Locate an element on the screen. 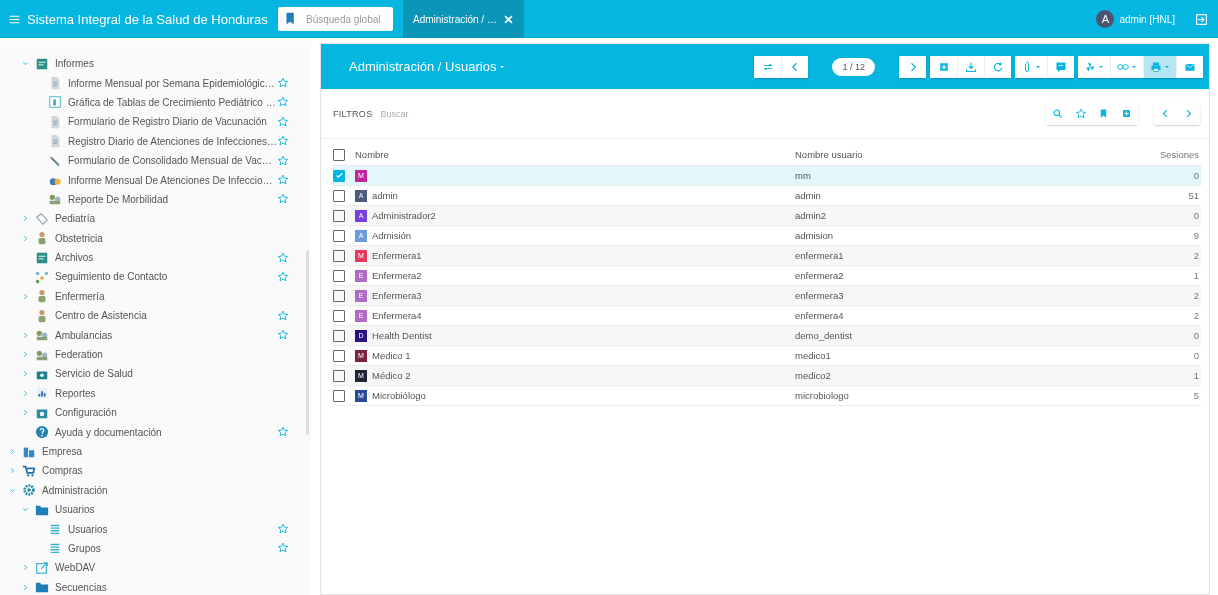 The width and height of the screenshot is (1218, 595). table-cell-text: enfermera3 is located at coordinates (820, 295).